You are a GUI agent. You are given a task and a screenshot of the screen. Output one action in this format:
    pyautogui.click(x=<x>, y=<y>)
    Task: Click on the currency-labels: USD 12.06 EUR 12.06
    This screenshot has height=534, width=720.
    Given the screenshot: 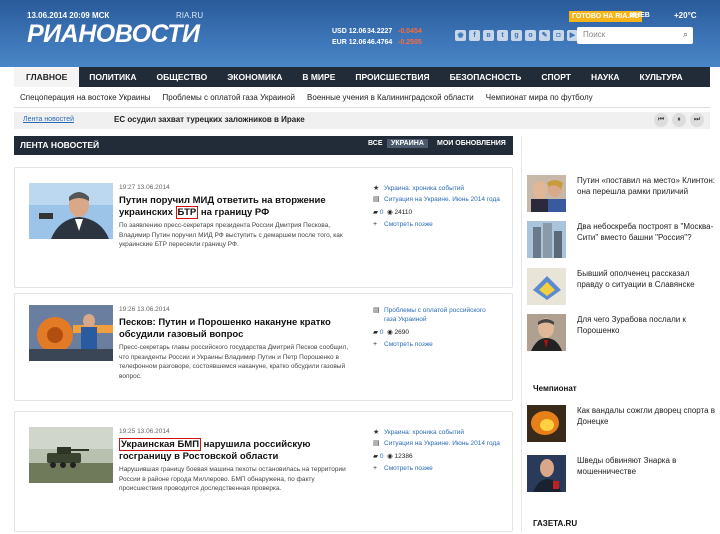 What is the action you would take?
    pyautogui.click(x=349, y=37)
    